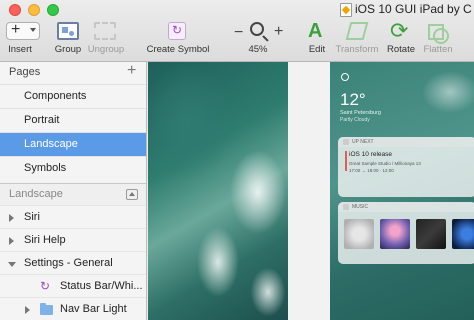  I want to click on ungroup-label: Ungroup, so click(106, 49).